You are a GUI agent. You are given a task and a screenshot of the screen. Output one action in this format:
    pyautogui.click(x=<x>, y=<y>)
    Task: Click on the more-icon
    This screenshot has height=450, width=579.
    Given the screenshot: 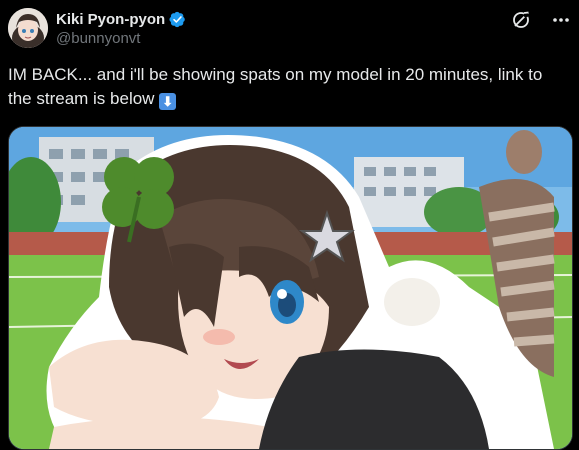 What is the action you would take?
    pyautogui.click(x=561, y=20)
    